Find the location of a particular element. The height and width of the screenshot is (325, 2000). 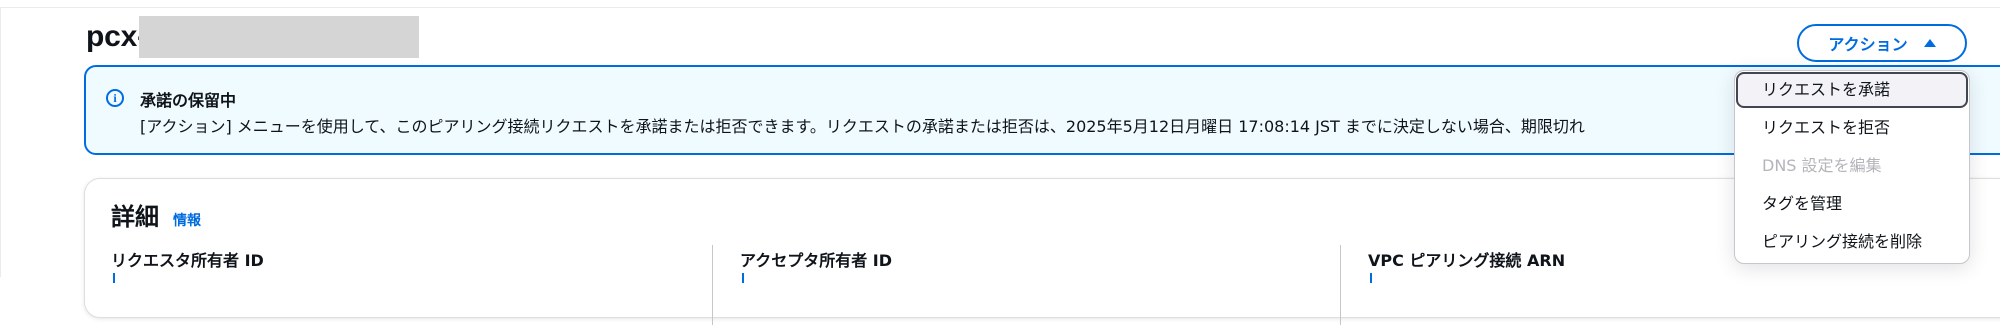

redacted-id-block is located at coordinates (278, 37).